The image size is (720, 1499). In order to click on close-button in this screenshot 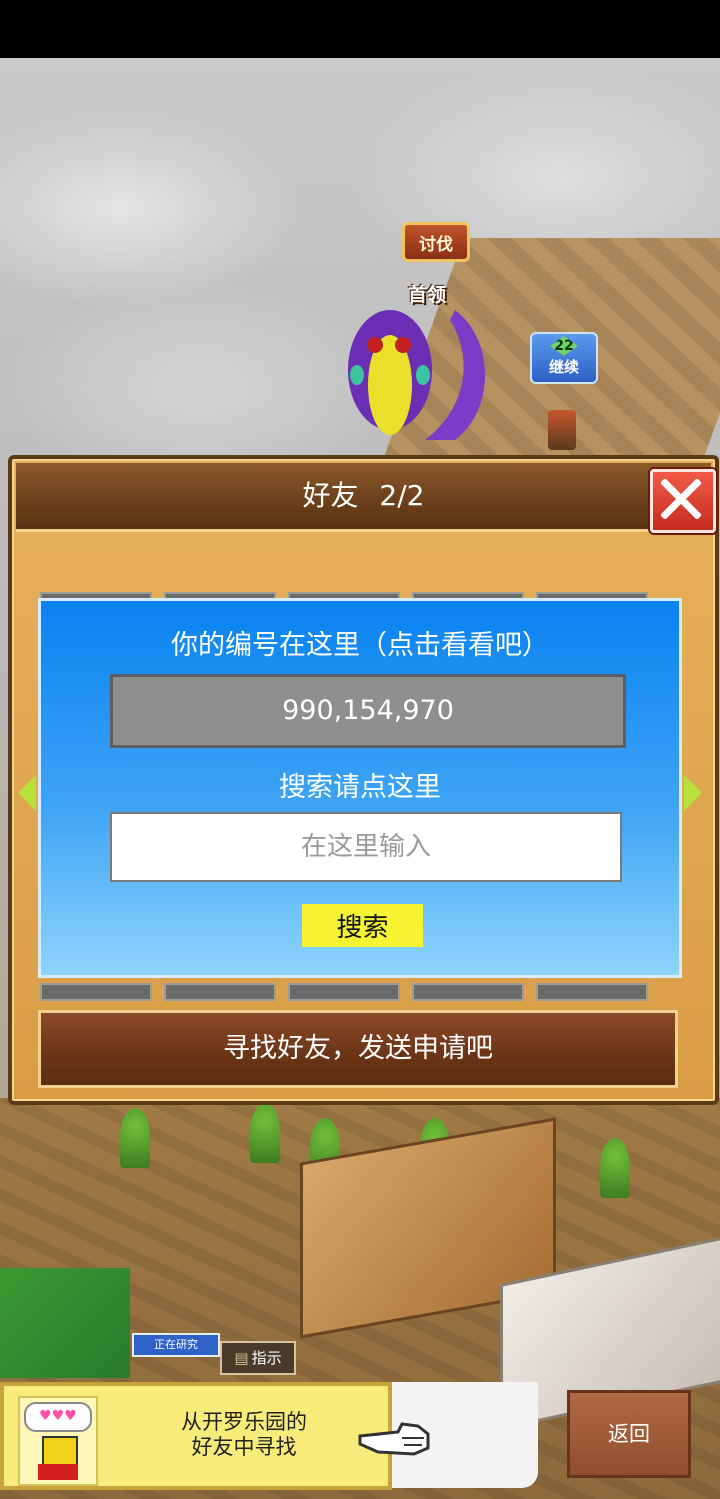, I will do `click(683, 501)`.